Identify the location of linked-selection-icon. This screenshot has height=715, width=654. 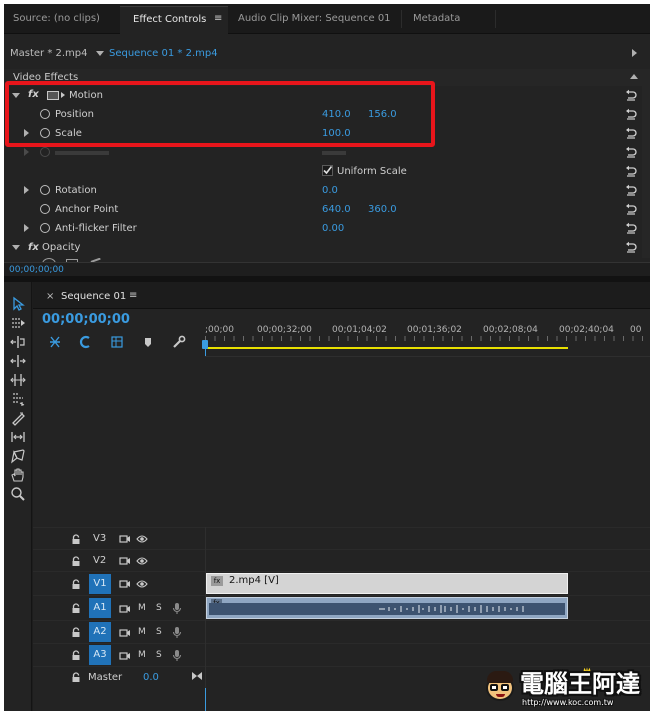
(86, 342).